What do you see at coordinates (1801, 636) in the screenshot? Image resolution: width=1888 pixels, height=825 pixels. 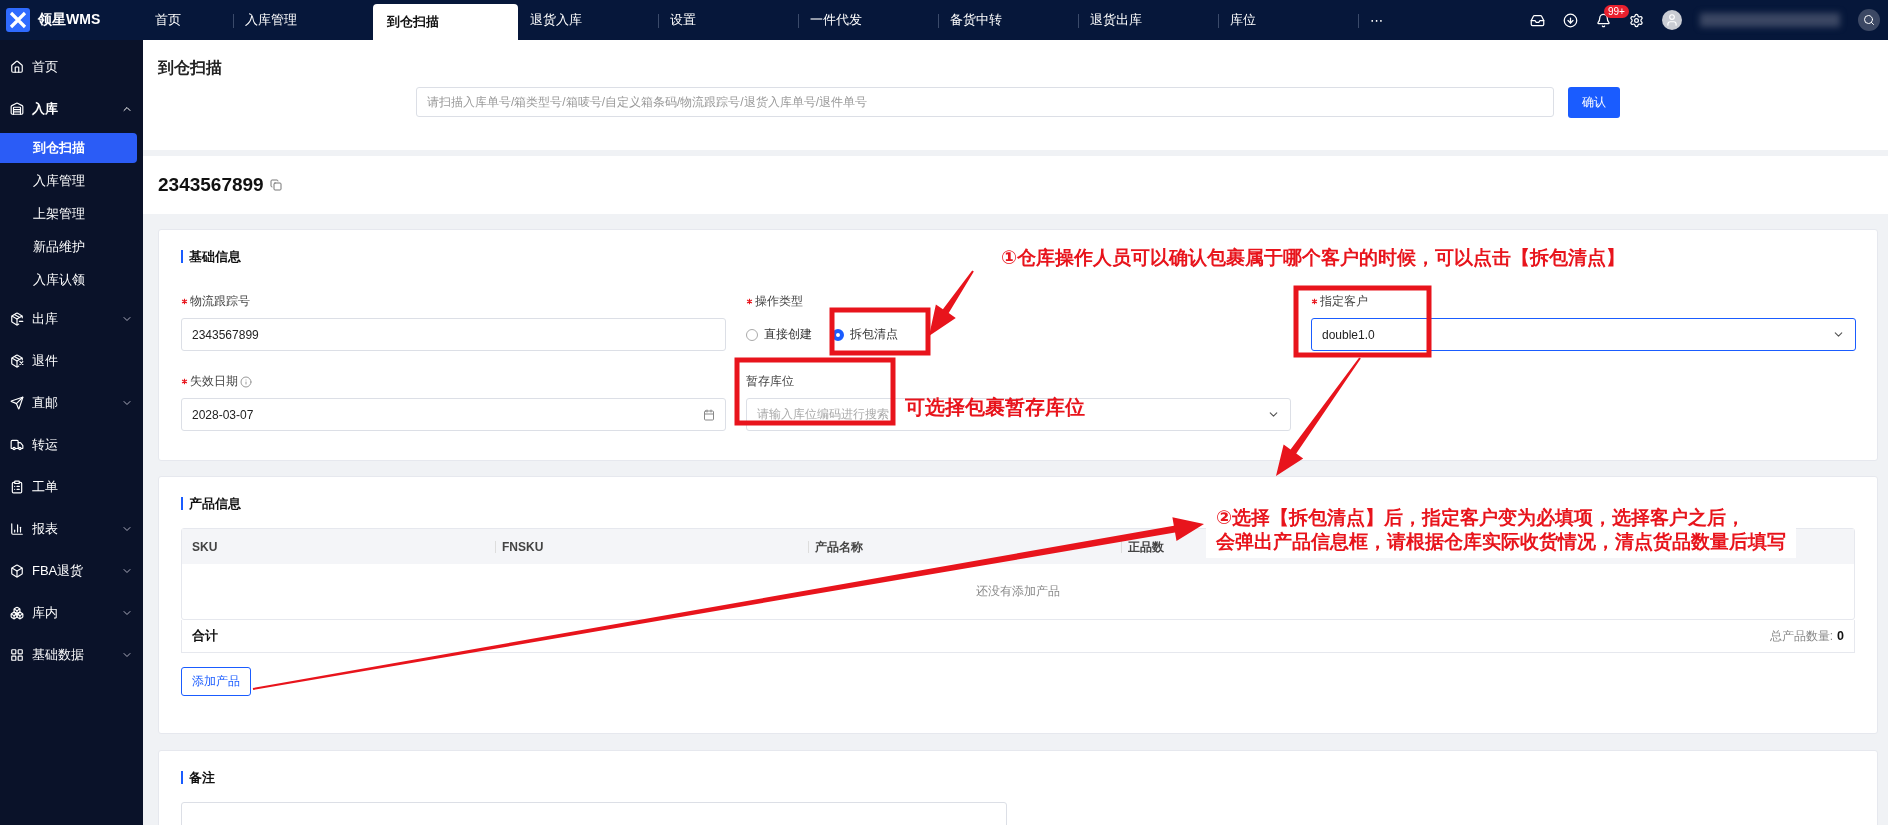 I see `total-count-label: 总产品数量:` at bounding box center [1801, 636].